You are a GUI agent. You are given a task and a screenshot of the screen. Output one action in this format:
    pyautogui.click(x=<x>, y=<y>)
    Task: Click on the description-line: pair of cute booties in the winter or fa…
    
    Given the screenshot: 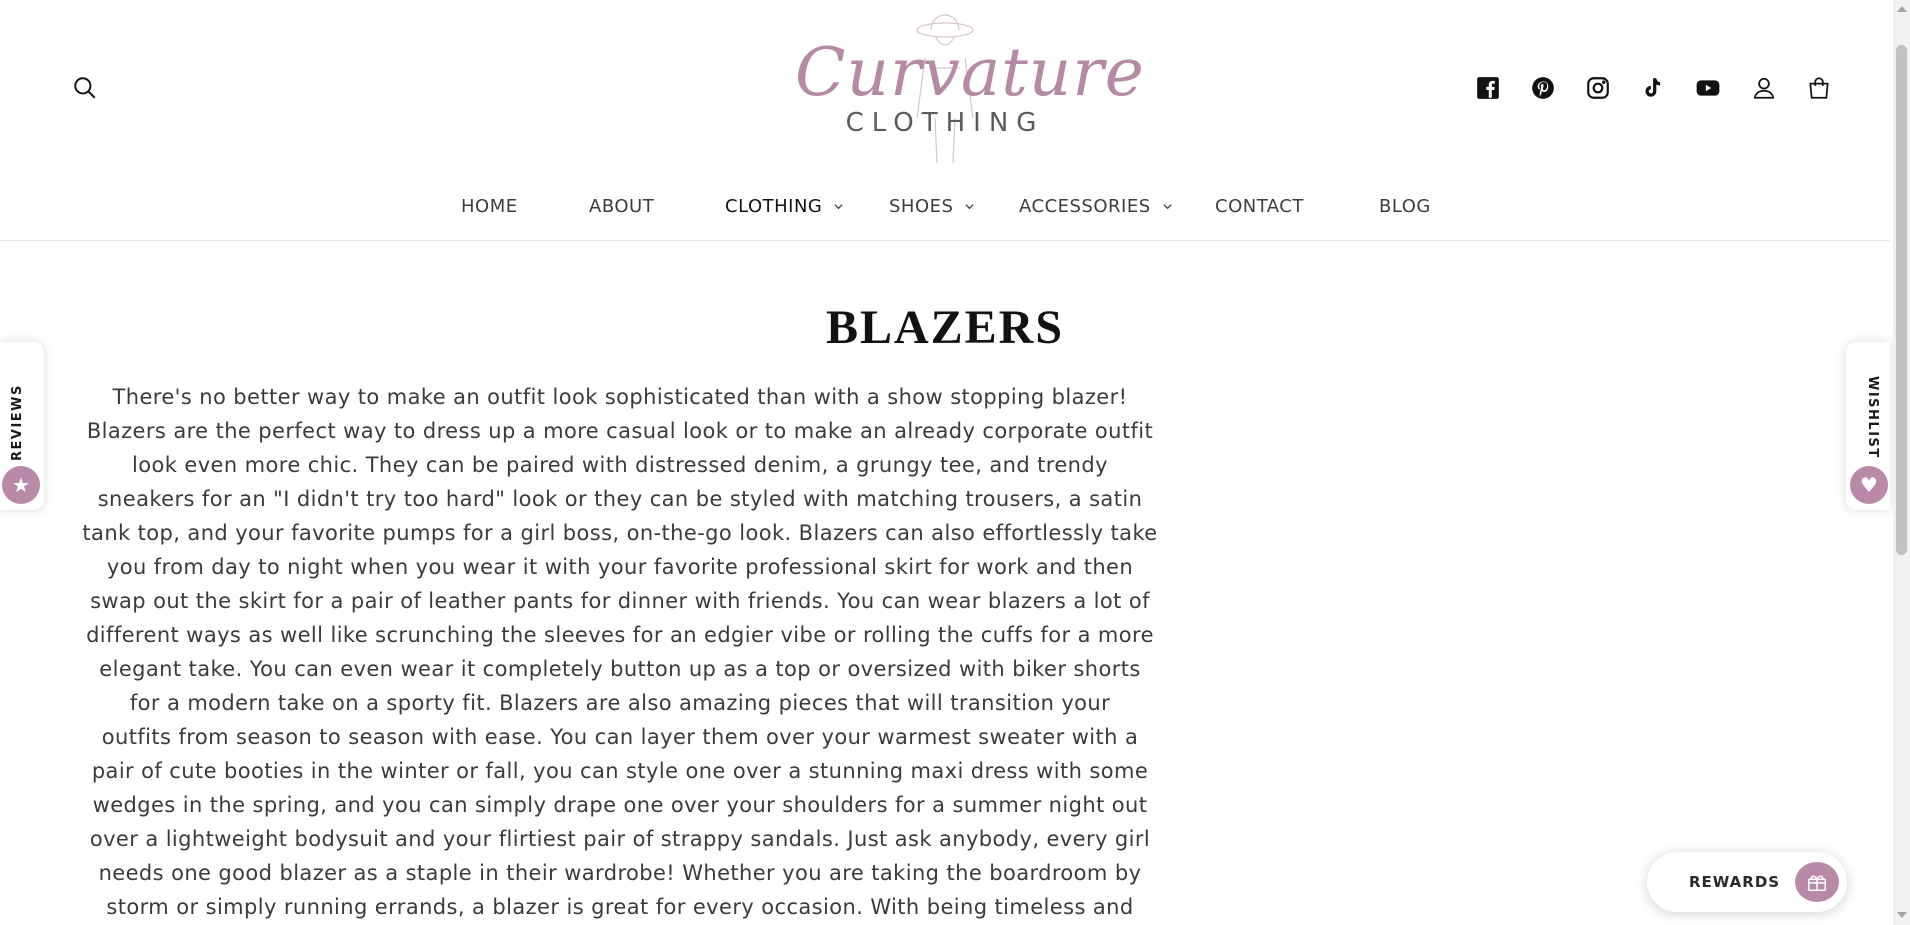 What is the action you would take?
    pyautogui.click(x=620, y=771)
    